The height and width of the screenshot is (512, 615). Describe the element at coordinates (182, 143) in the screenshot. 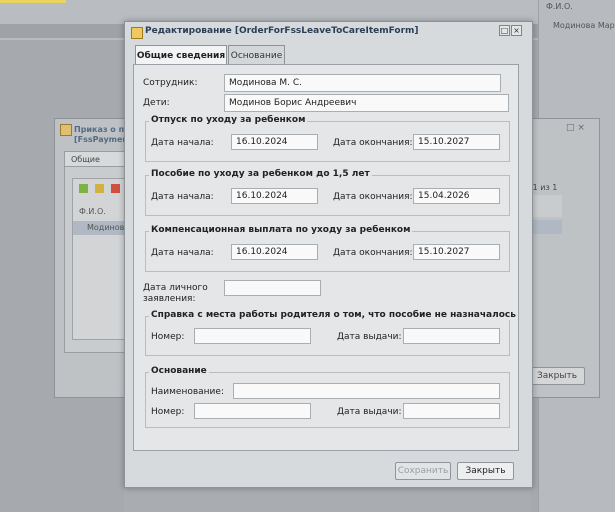

I see `leave-start-label: Дата начала:` at that location.